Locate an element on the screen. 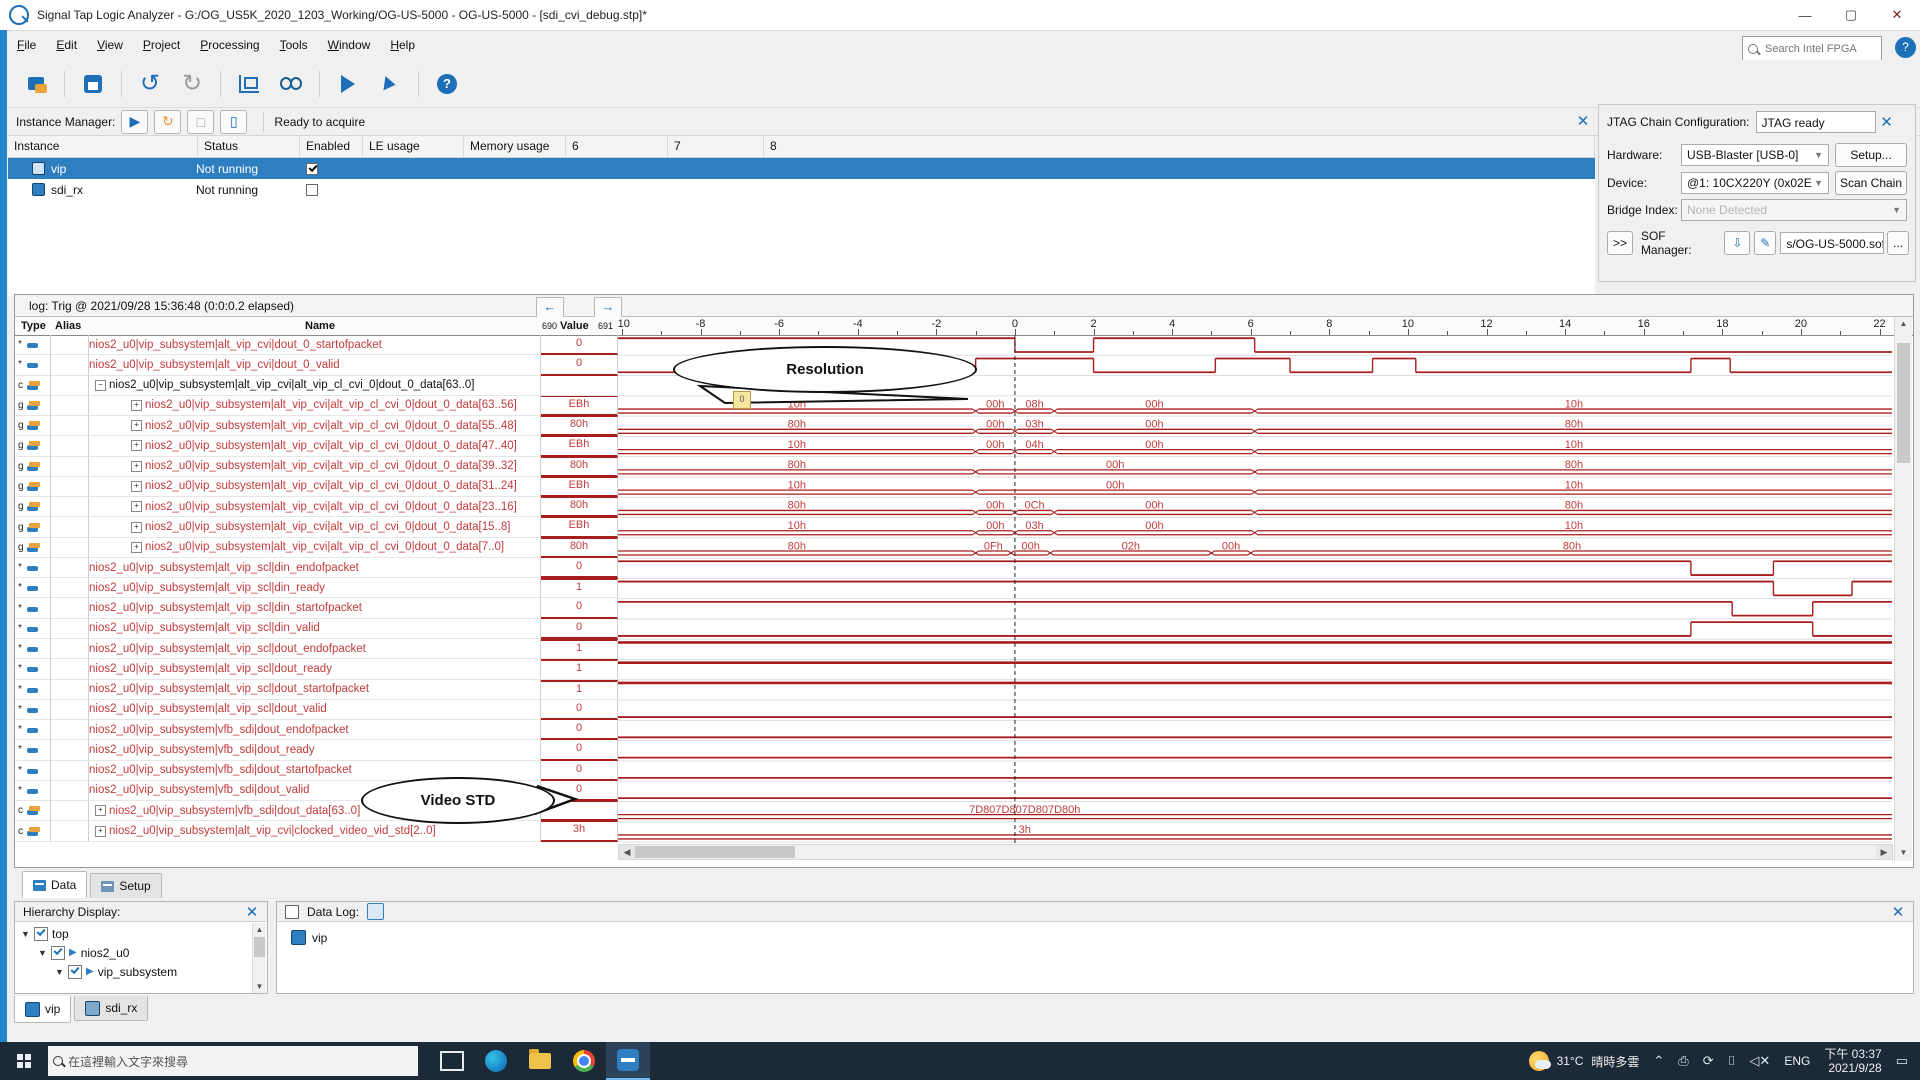 The width and height of the screenshot is (1920, 1080). autorun-analysis-icon is located at coordinates (390, 84).